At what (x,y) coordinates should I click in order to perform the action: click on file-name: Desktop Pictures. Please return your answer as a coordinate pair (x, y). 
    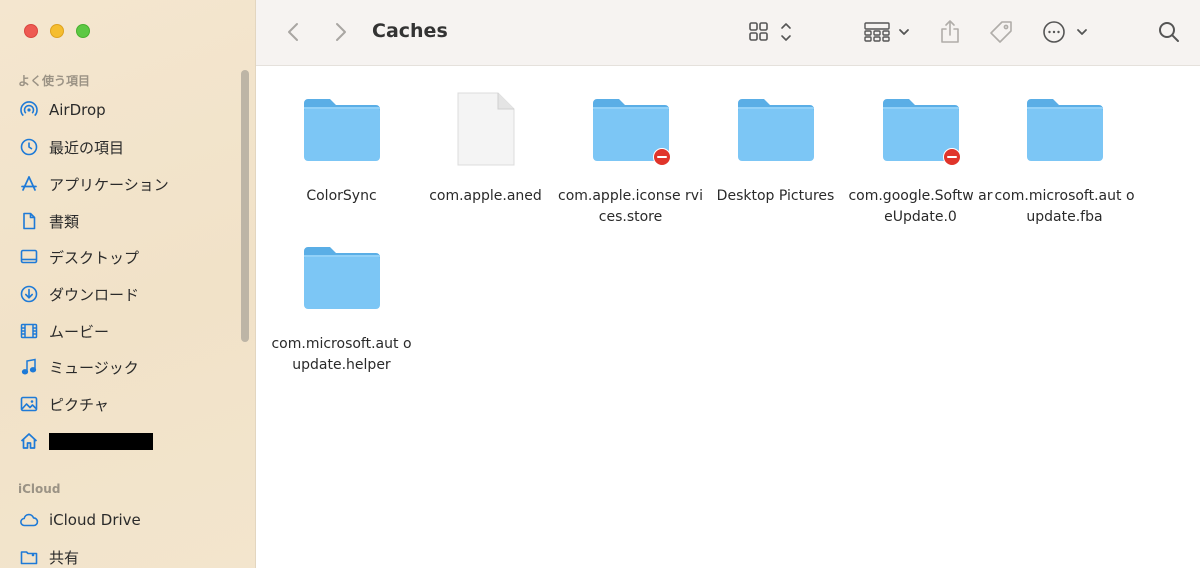
    Looking at the image, I should click on (775, 196).